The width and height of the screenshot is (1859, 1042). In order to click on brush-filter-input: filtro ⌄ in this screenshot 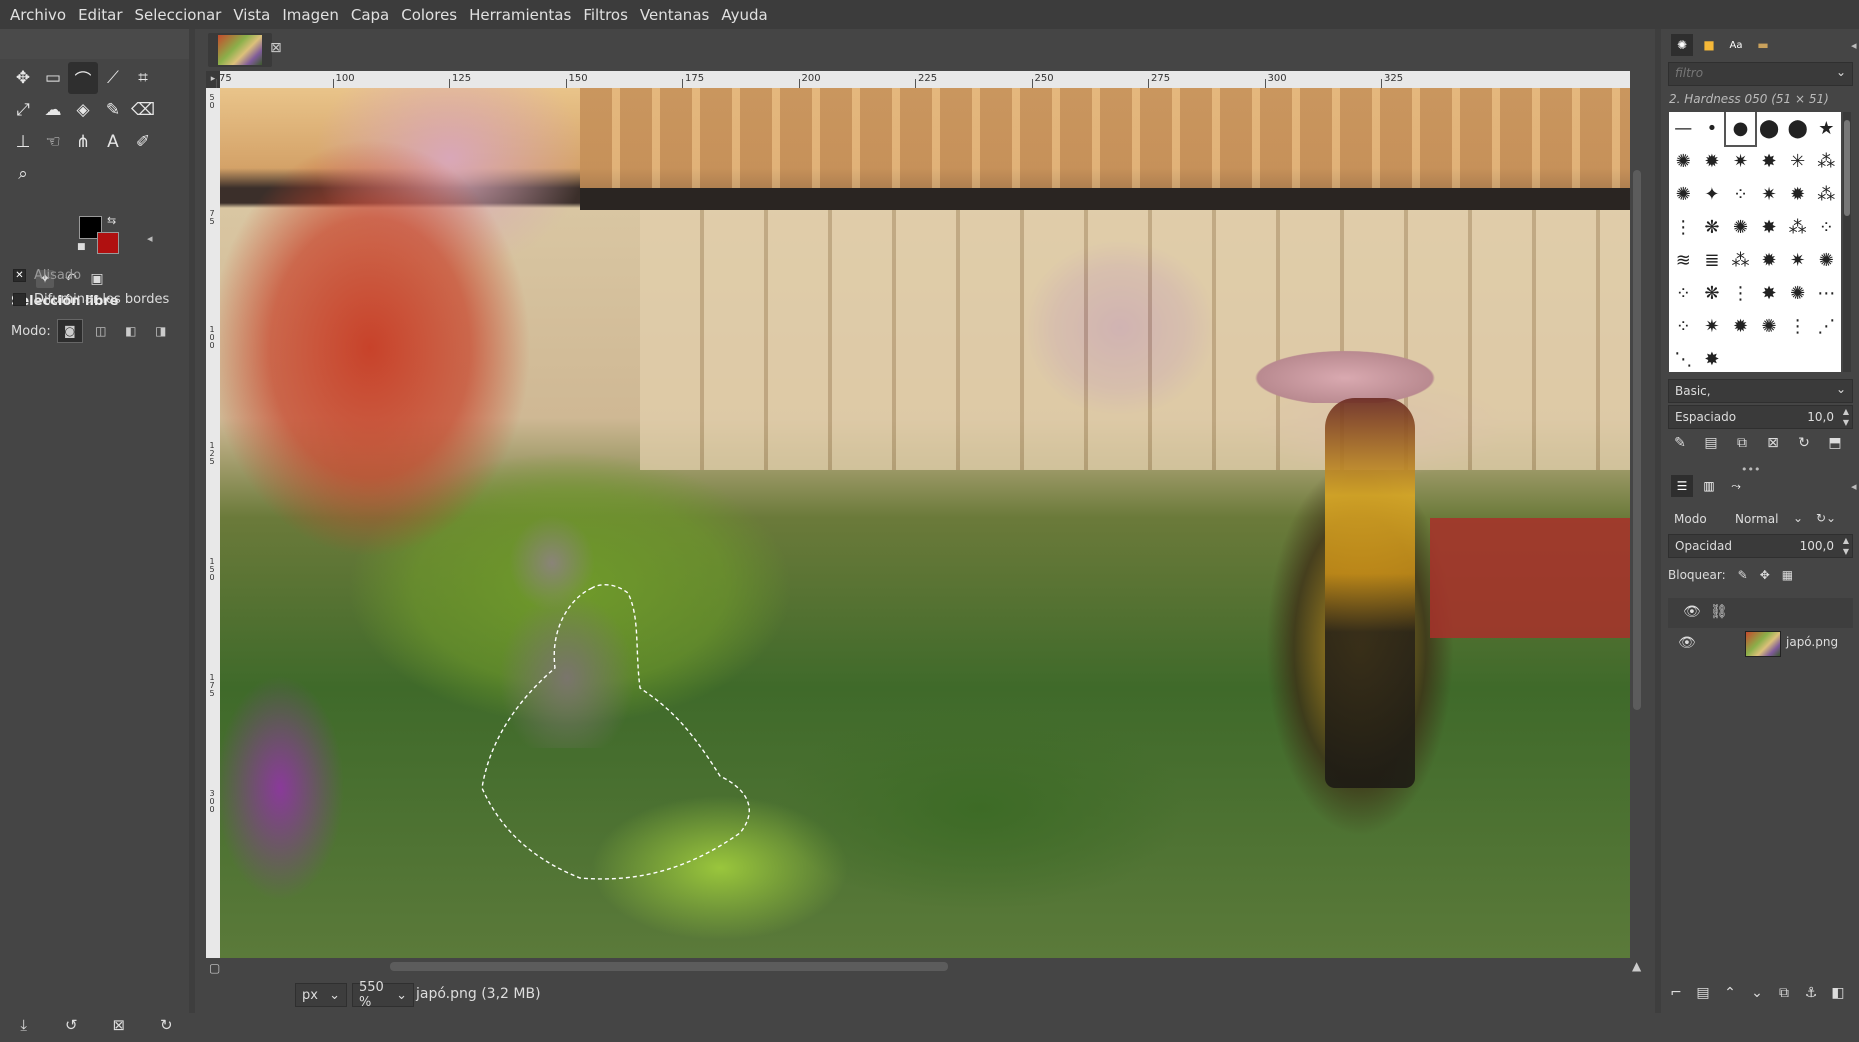, I will do `click(1760, 74)`.